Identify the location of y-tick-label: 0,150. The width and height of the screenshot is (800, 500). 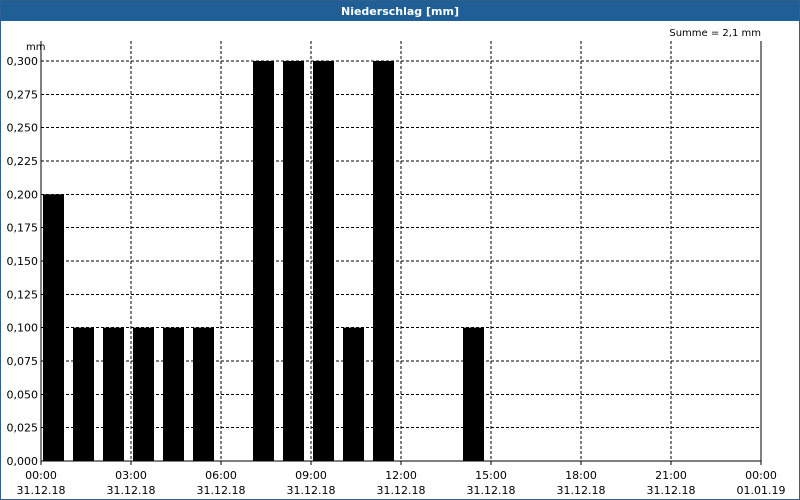
(23, 261).